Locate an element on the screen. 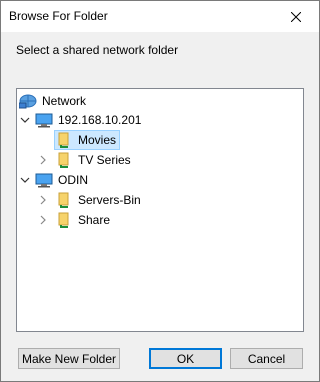 The height and width of the screenshot is (382, 320). tree-item-servers-bin: Servers-Bin is located at coordinates (99, 200).